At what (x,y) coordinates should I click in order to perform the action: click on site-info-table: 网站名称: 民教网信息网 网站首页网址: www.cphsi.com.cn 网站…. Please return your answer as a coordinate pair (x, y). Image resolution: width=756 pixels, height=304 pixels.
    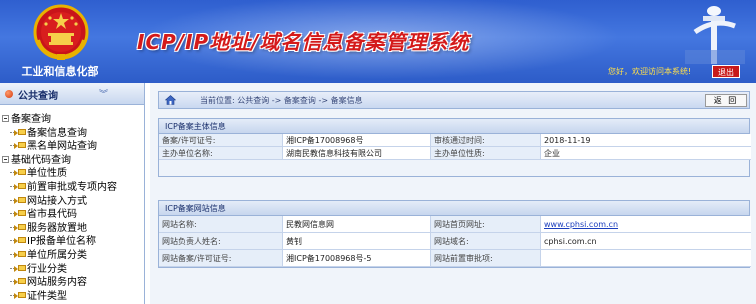
    Looking at the image, I should click on (455, 241).